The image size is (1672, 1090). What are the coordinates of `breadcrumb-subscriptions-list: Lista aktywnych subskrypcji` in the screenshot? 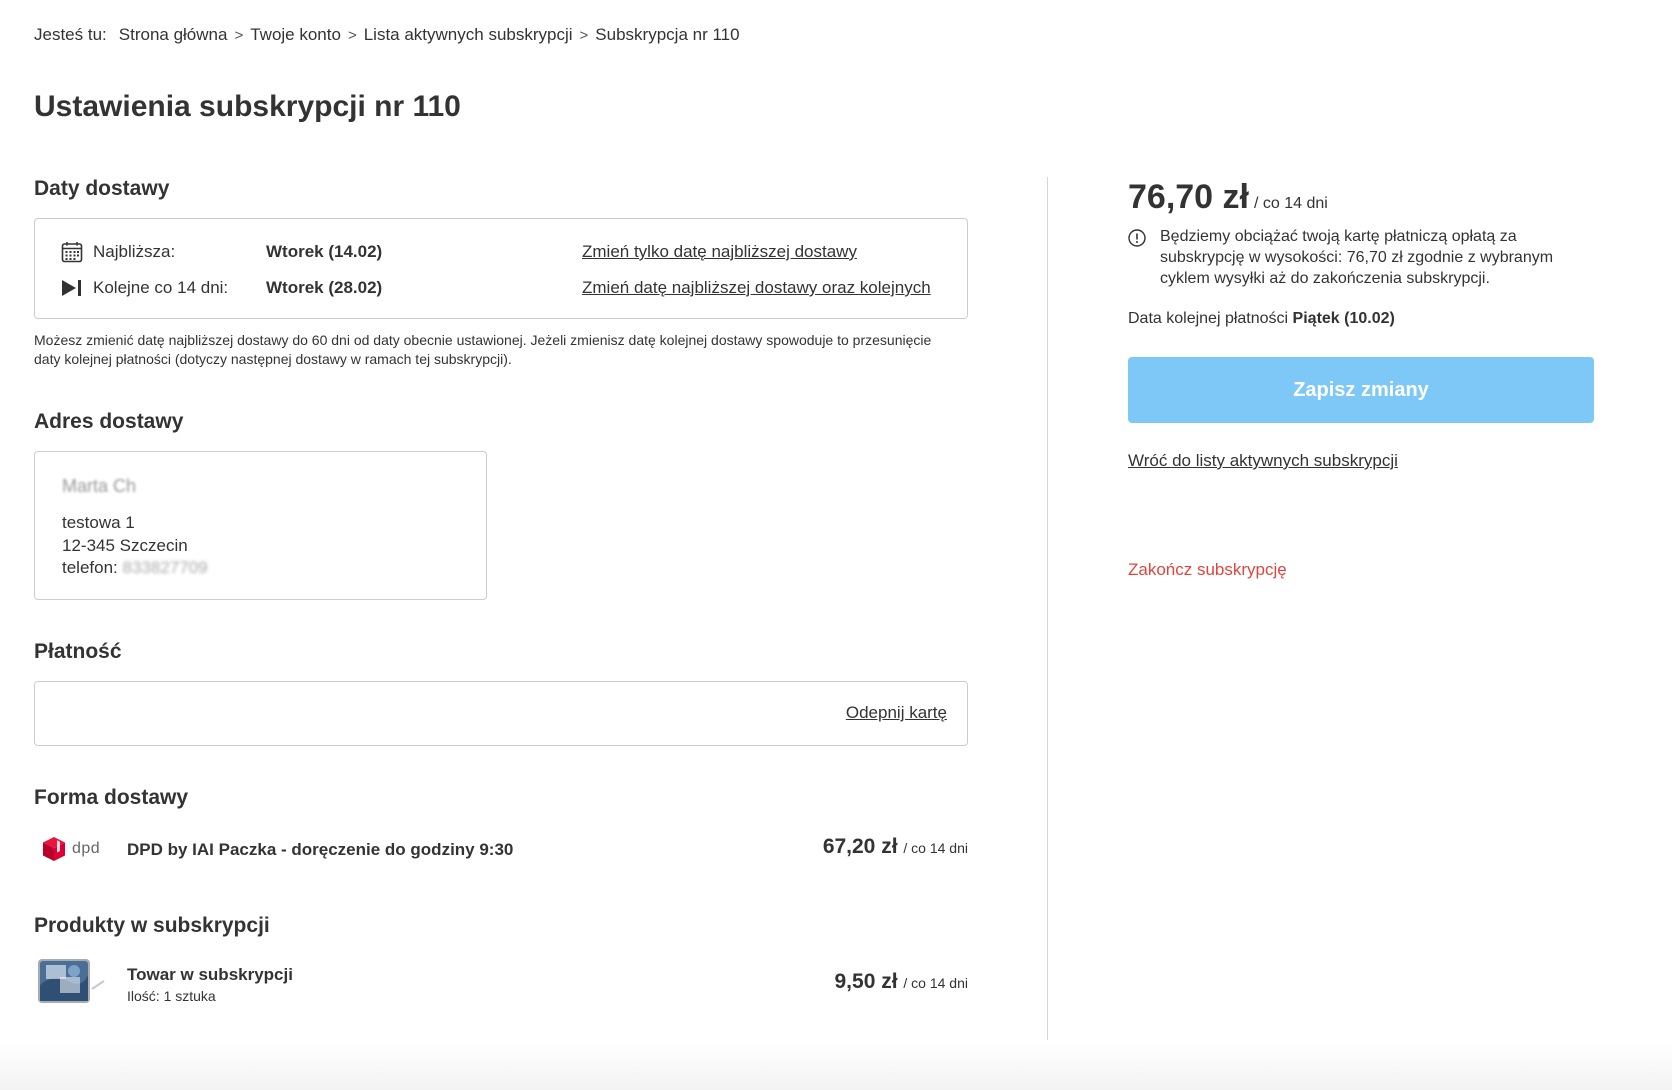 It's located at (468, 35).